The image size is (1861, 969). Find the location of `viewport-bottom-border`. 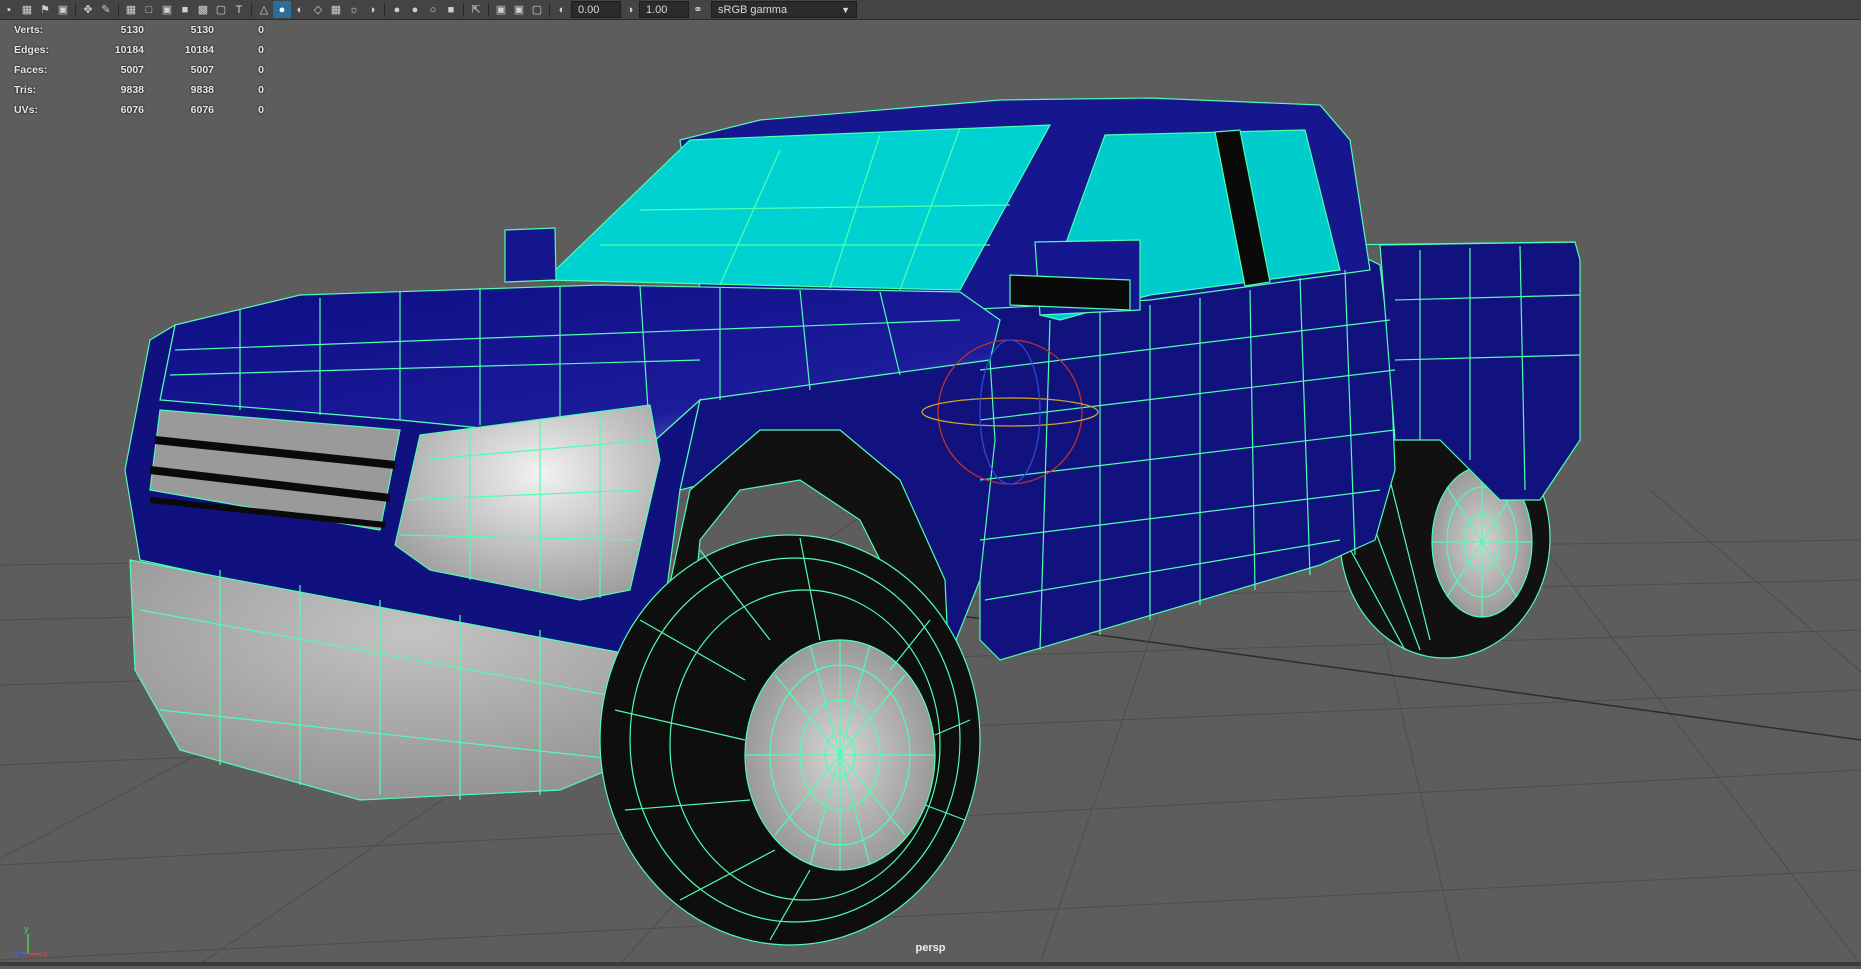

viewport-bottom-border is located at coordinates (930, 964).